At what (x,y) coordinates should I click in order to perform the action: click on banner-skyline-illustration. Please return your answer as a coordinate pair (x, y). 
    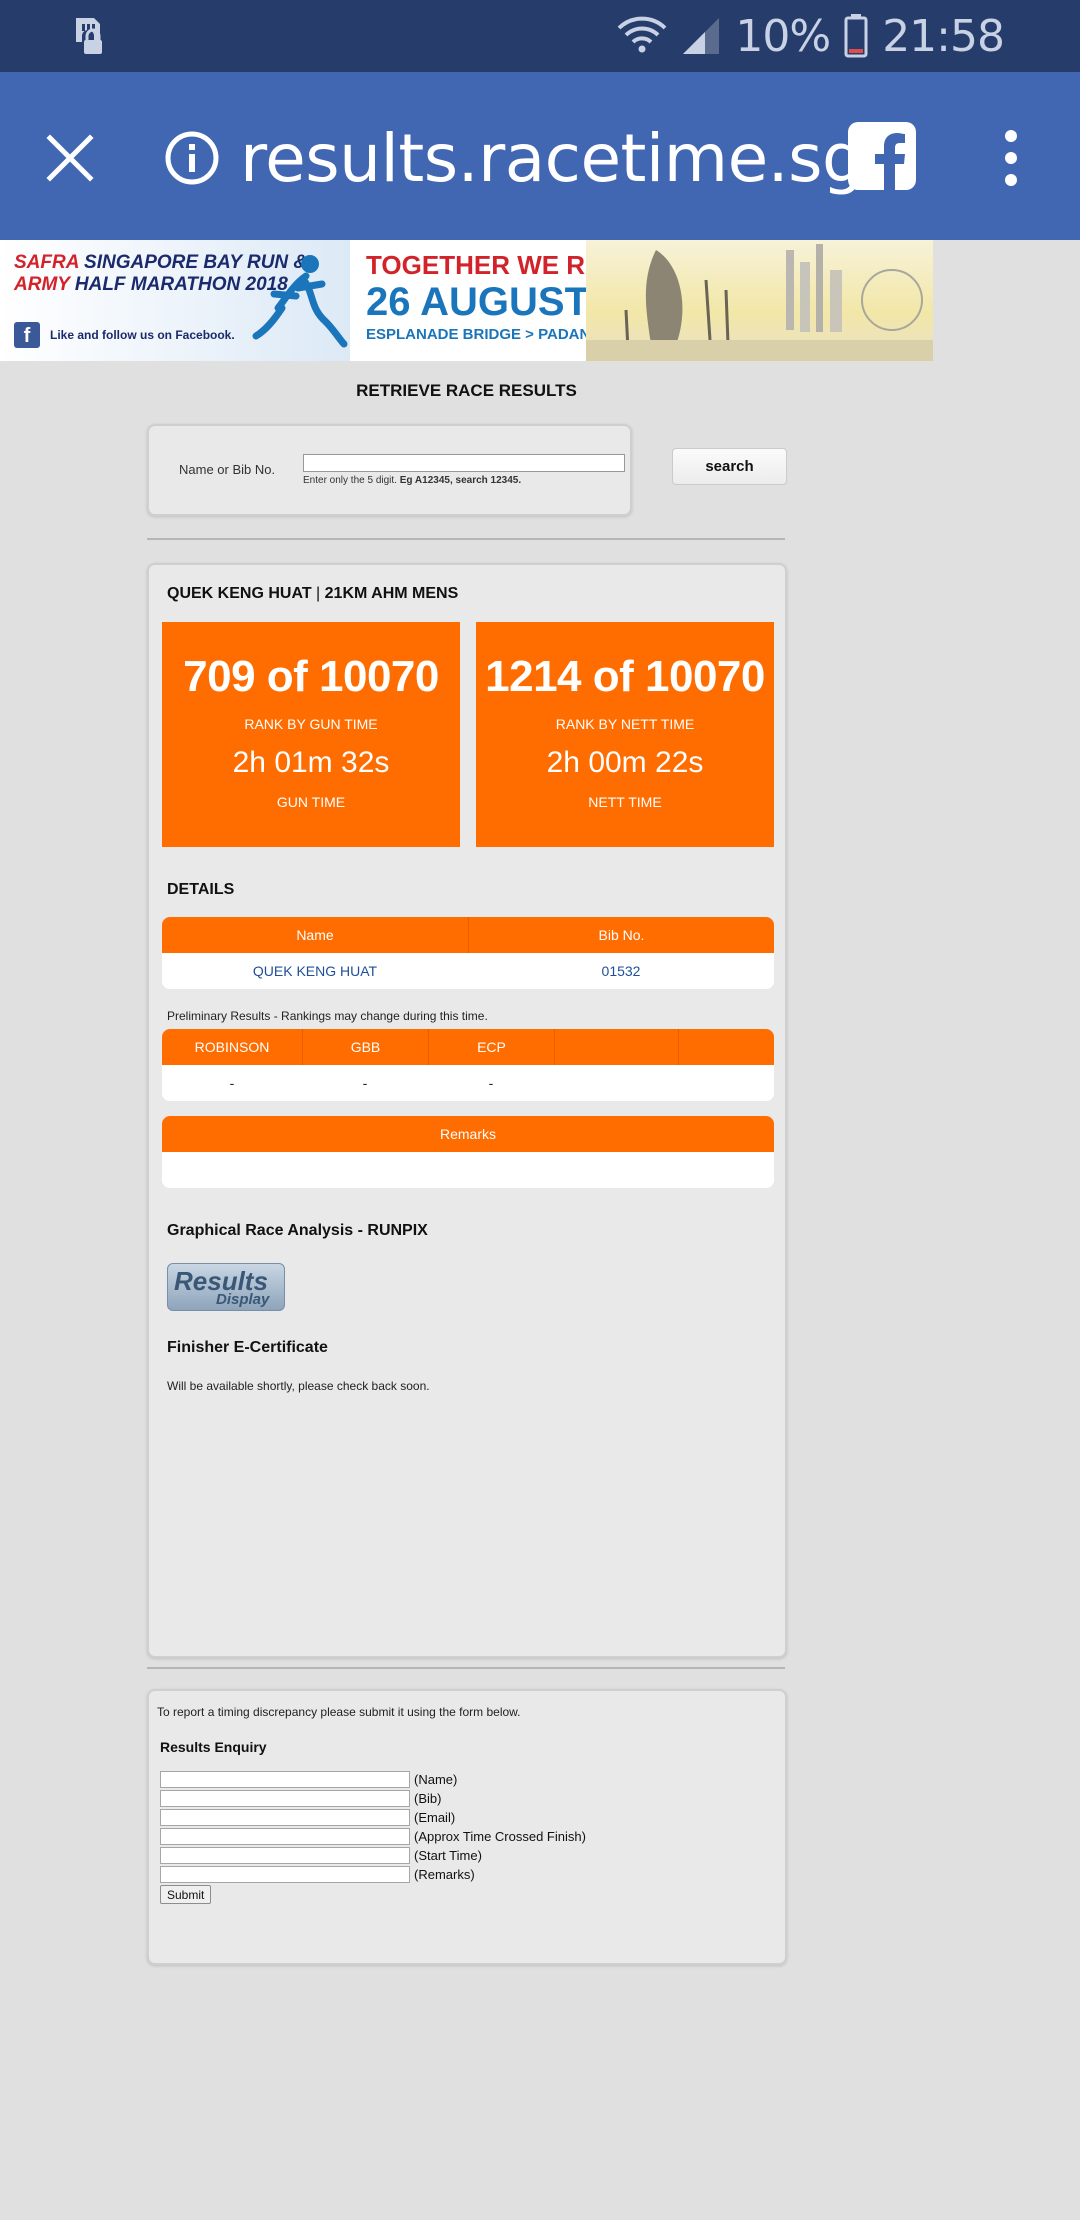
    Looking at the image, I should click on (759, 302).